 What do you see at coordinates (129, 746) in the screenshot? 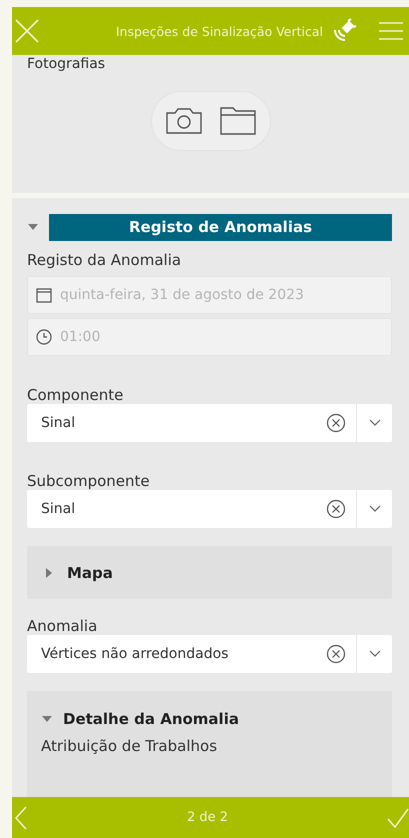
I see `field-label: Atribuição de Trabalhos` at bounding box center [129, 746].